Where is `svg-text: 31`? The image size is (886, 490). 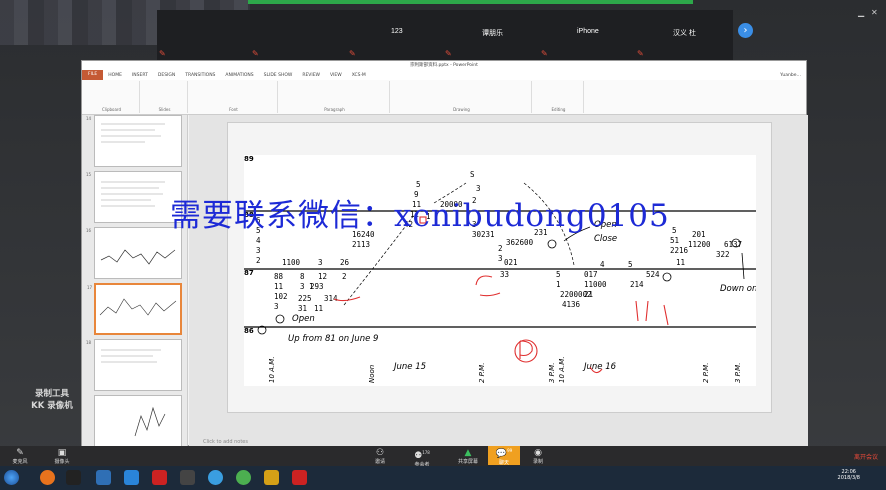
svg-text: 31 is located at coordinates (302, 308).